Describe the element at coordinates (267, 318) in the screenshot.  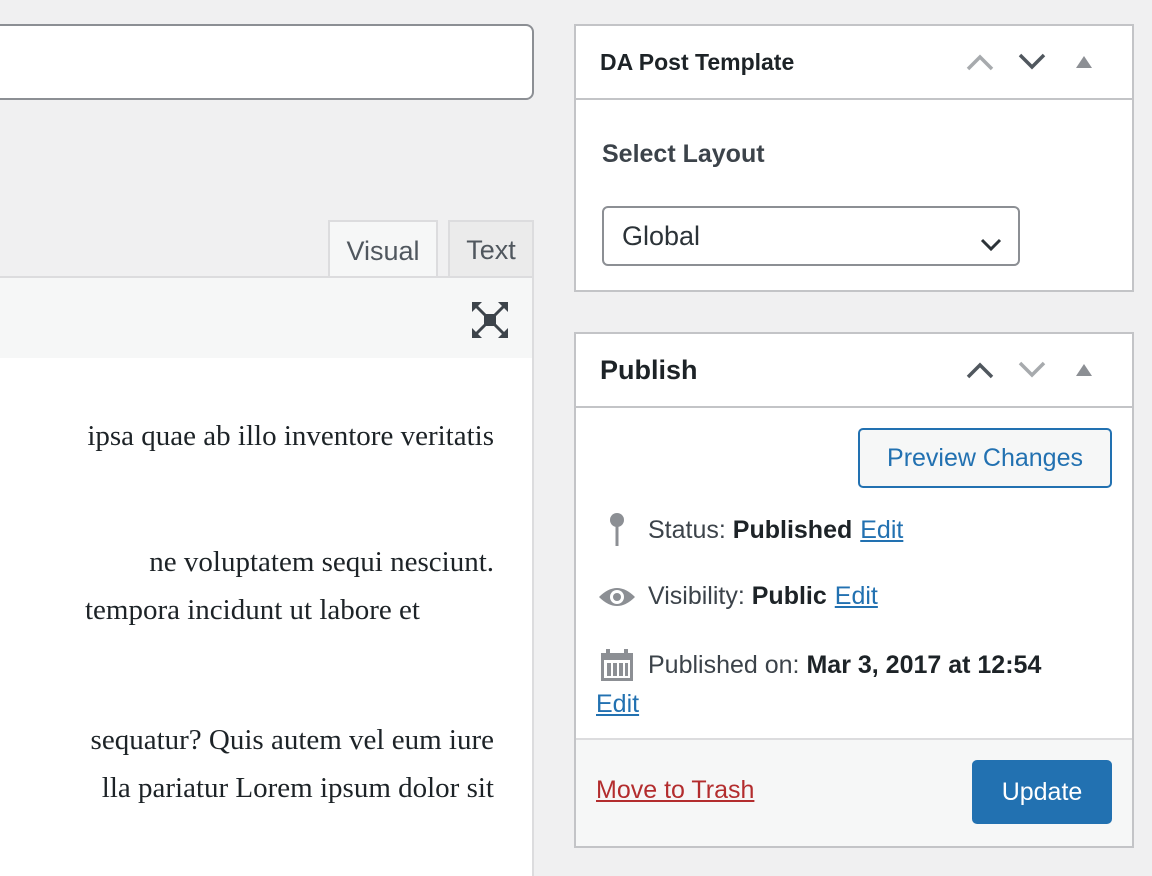
I see `editor-toolbar` at that location.